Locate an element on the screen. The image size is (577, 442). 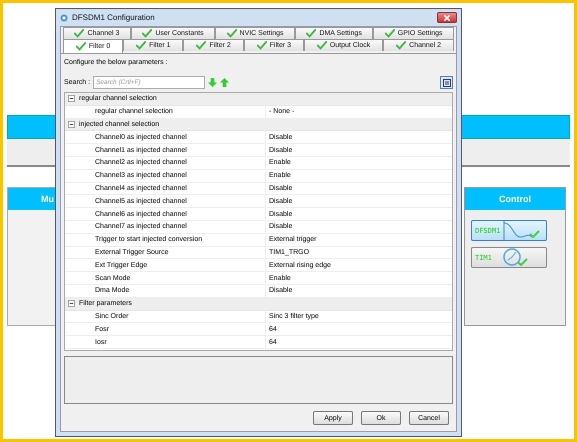
app-icon is located at coordinates (64, 18).